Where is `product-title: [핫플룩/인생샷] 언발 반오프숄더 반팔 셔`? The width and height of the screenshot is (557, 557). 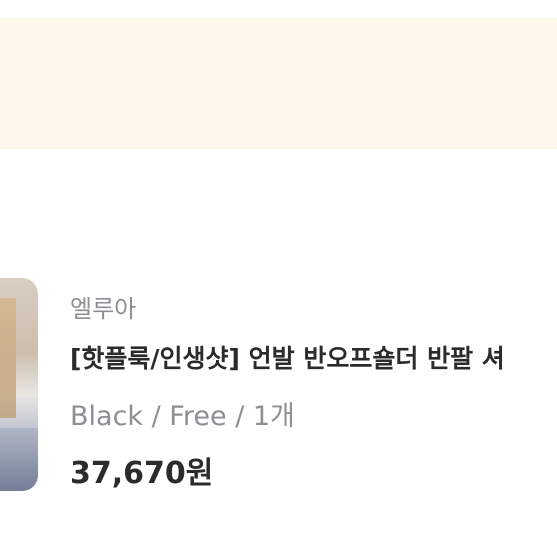
product-title: [핫플룩/인생샷] 언발 반오프숄더 반팔 셔 is located at coordinates (287, 357).